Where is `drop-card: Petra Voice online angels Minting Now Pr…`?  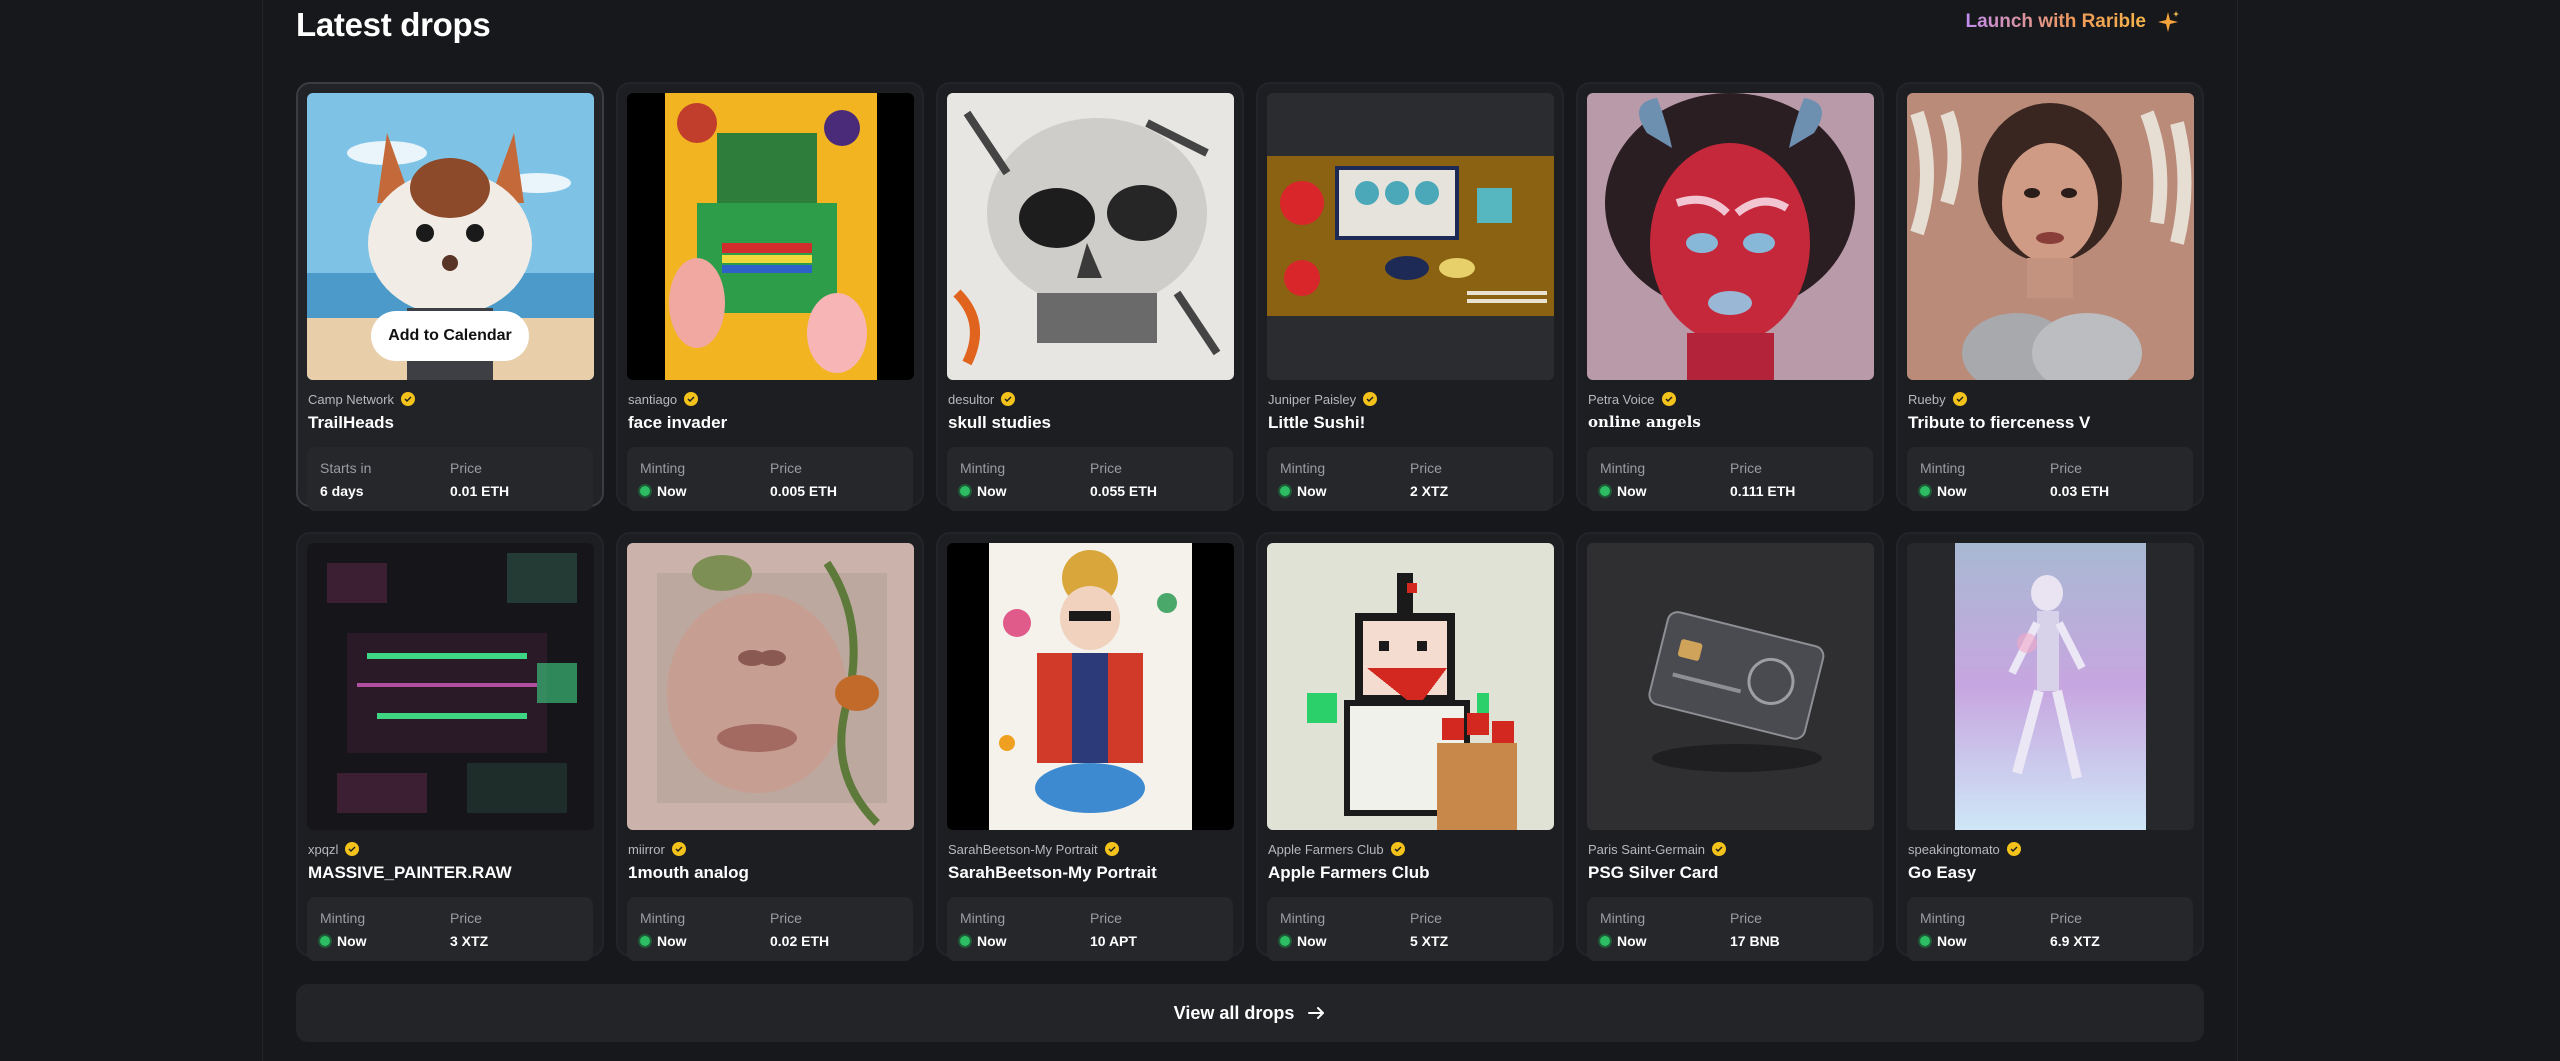
drop-card: Petra Voice online angels Minting Now Pr… is located at coordinates (1730, 296).